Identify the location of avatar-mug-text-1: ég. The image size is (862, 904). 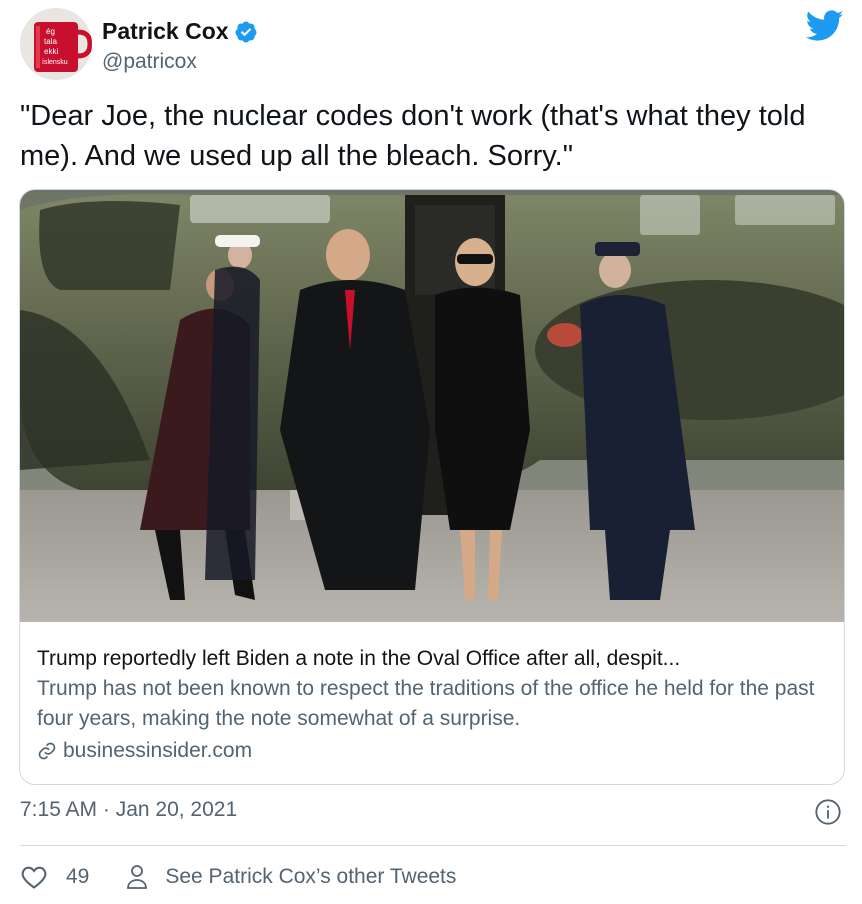
(50, 31).